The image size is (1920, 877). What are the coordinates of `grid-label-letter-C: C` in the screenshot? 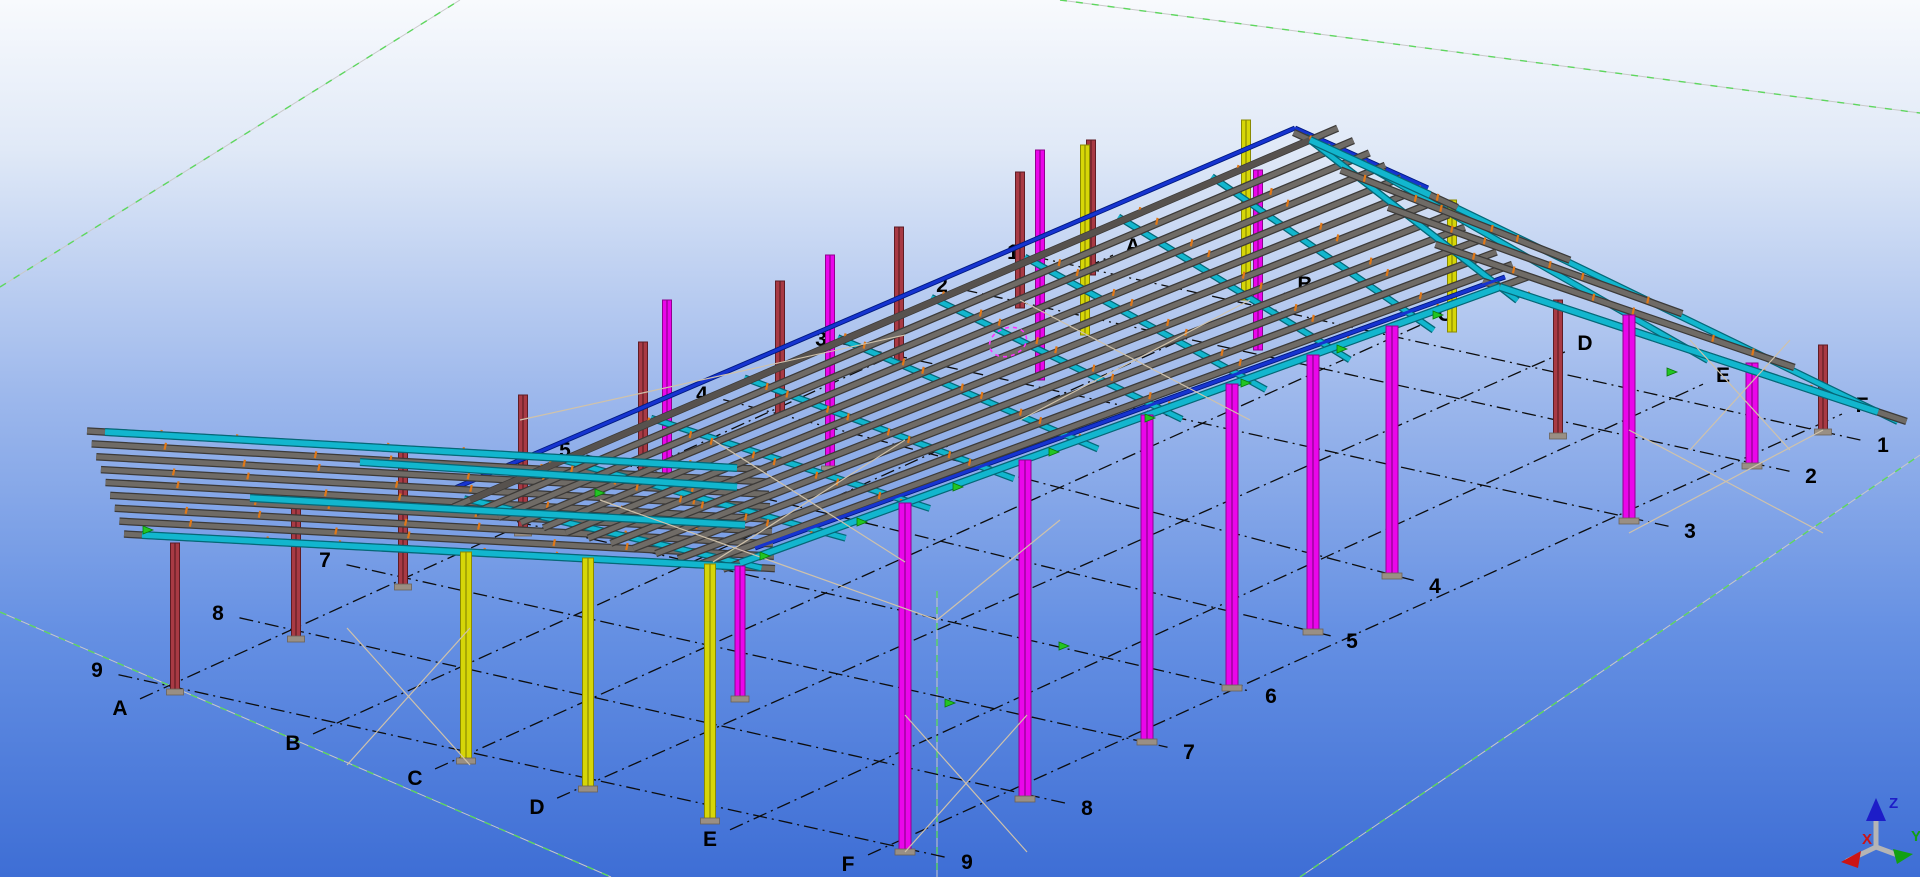 It's located at (414, 778).